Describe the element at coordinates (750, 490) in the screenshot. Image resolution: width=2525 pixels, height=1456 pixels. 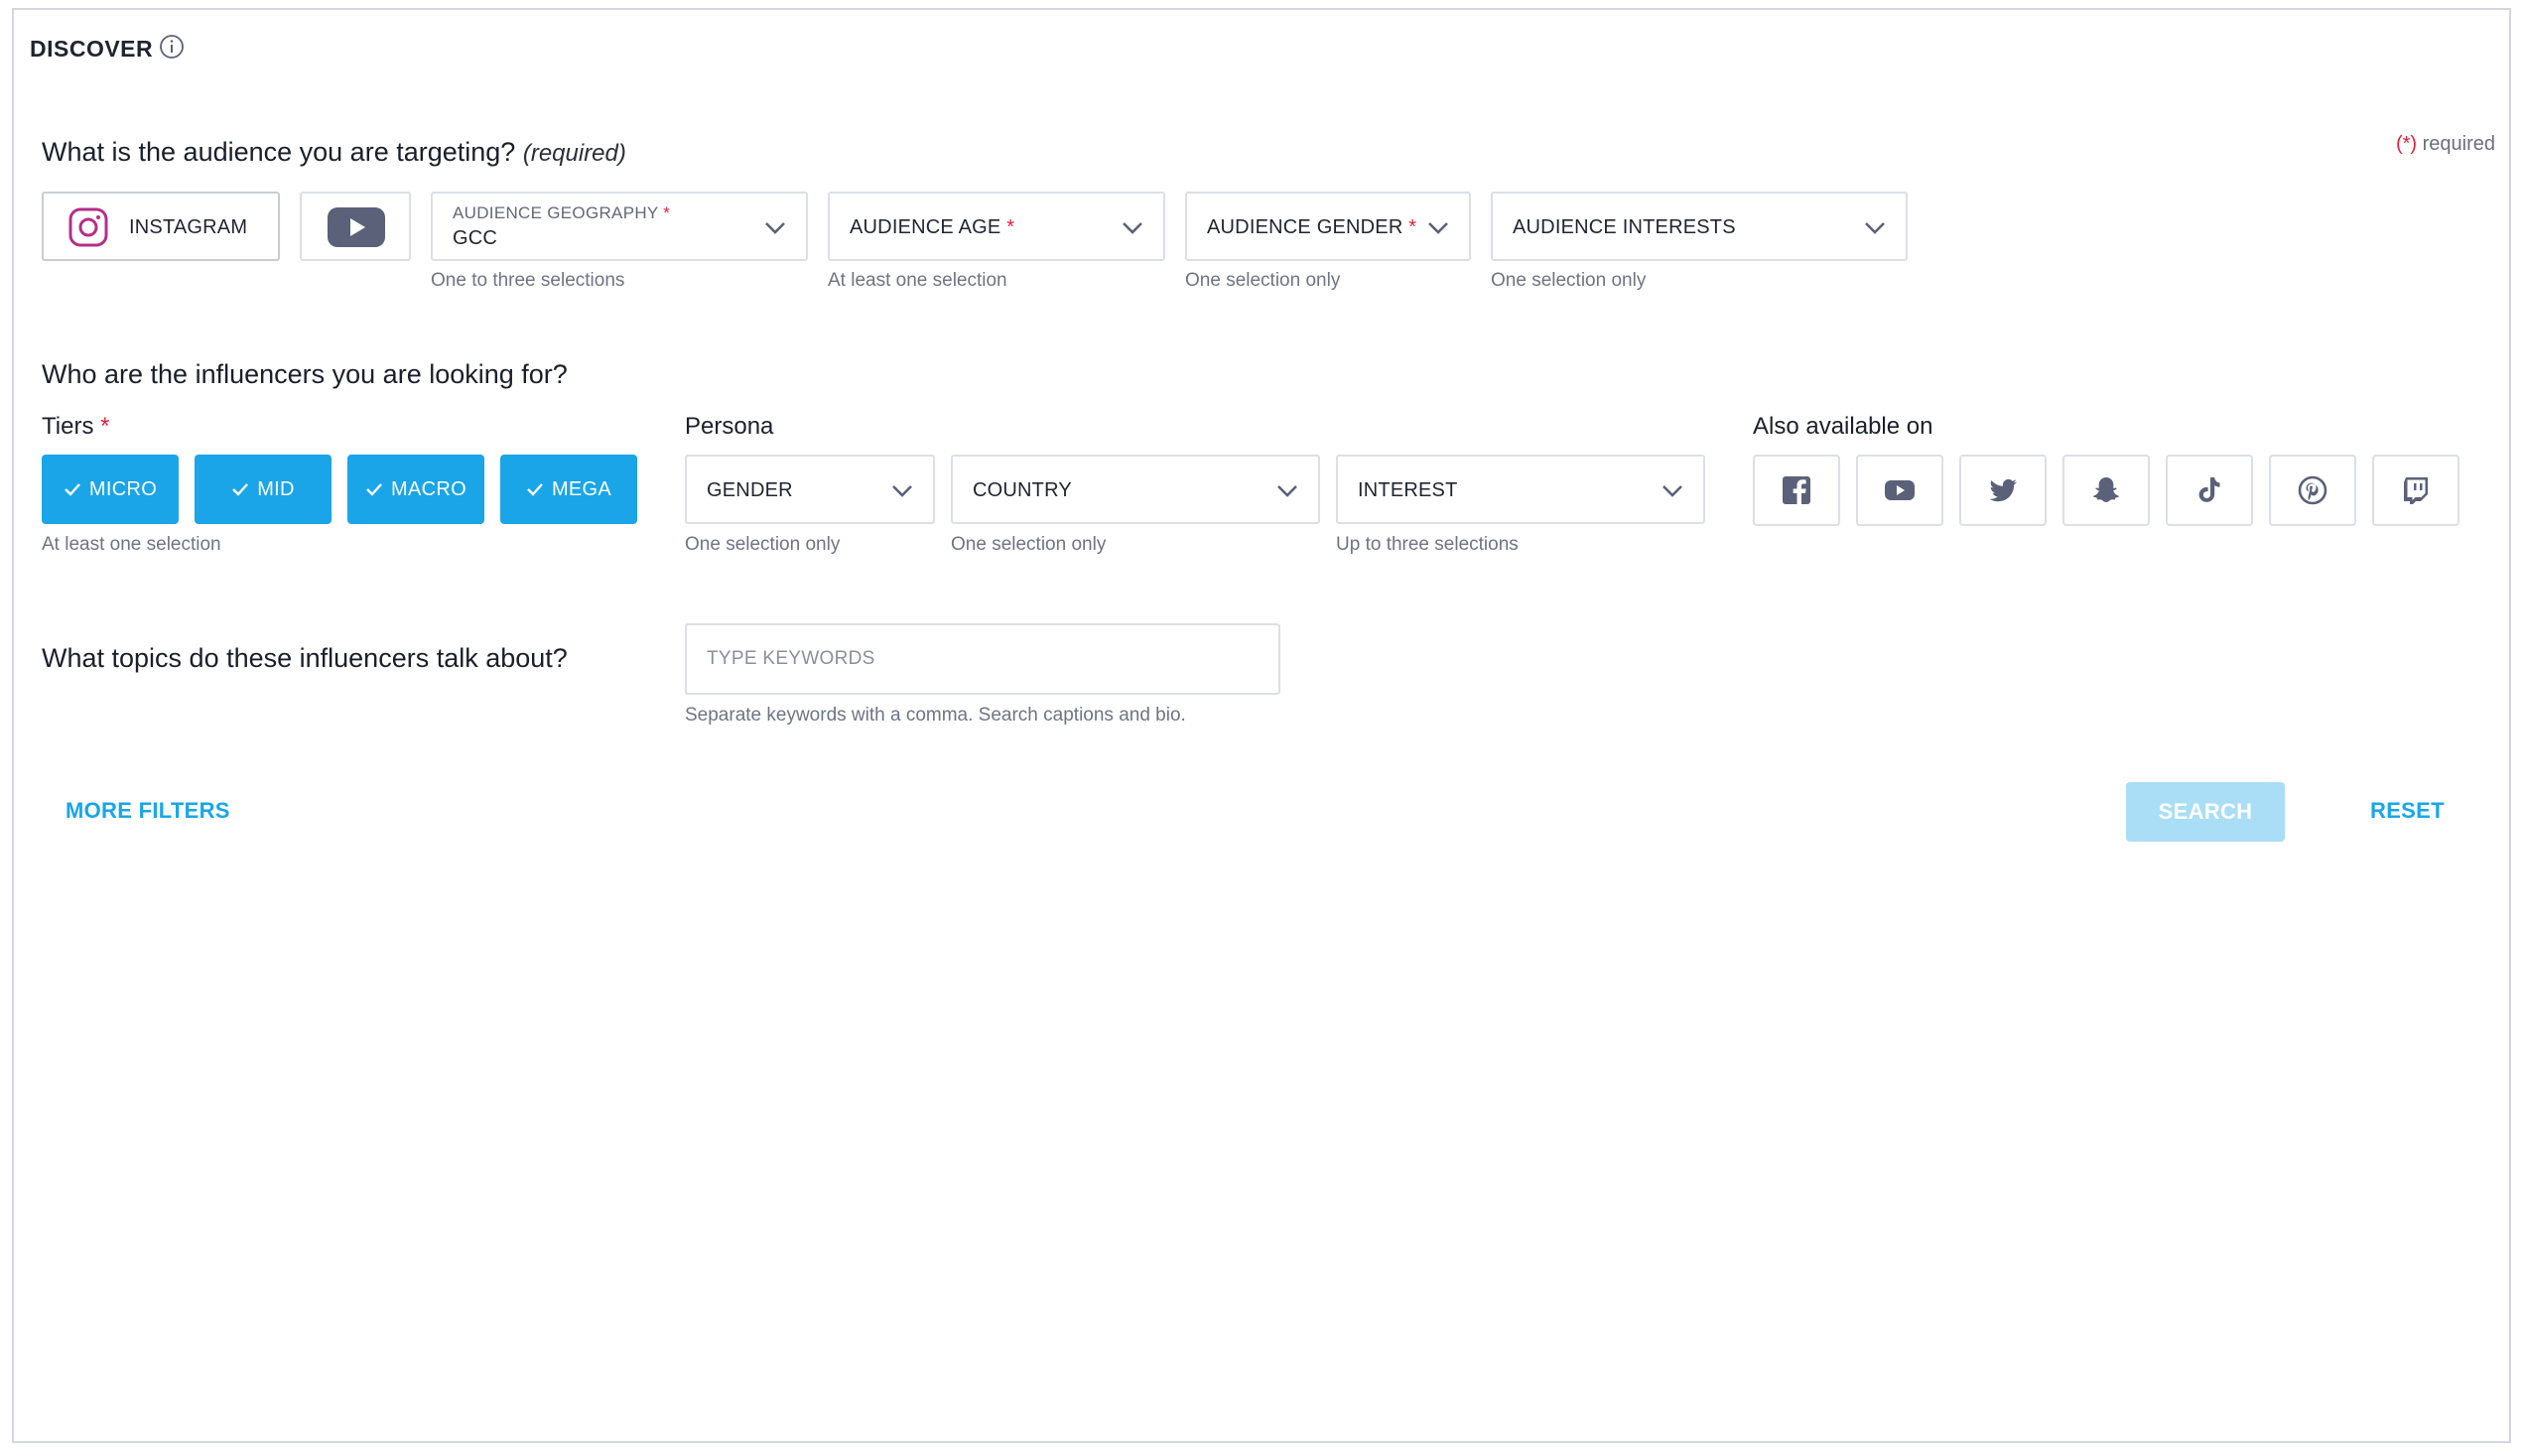
I see `persona-gender-label: GENDER` at that location.